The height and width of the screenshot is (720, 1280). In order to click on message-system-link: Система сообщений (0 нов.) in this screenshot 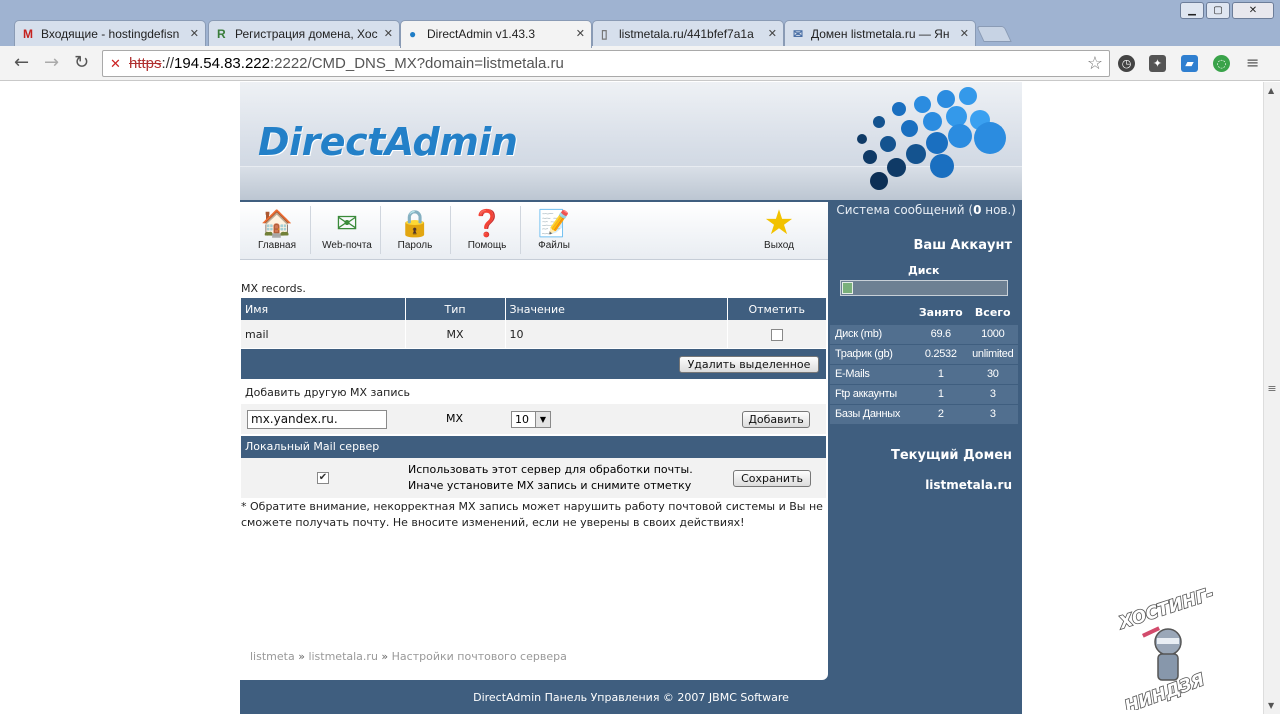, I will do `click(926, 210)`.